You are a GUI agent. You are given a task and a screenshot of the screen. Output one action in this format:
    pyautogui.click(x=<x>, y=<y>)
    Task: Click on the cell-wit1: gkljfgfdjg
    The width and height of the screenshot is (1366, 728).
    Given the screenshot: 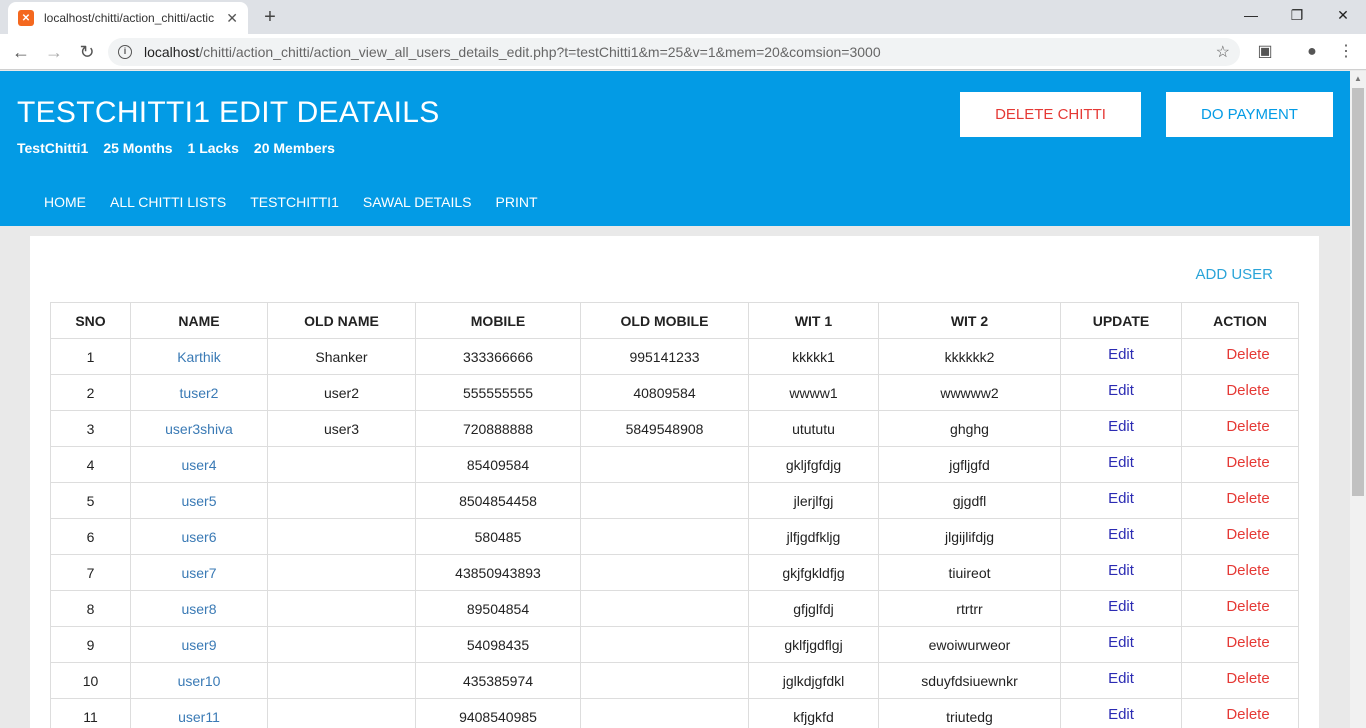 What is the action you would take?
    pyautogui.click(x=813, y=464)
    